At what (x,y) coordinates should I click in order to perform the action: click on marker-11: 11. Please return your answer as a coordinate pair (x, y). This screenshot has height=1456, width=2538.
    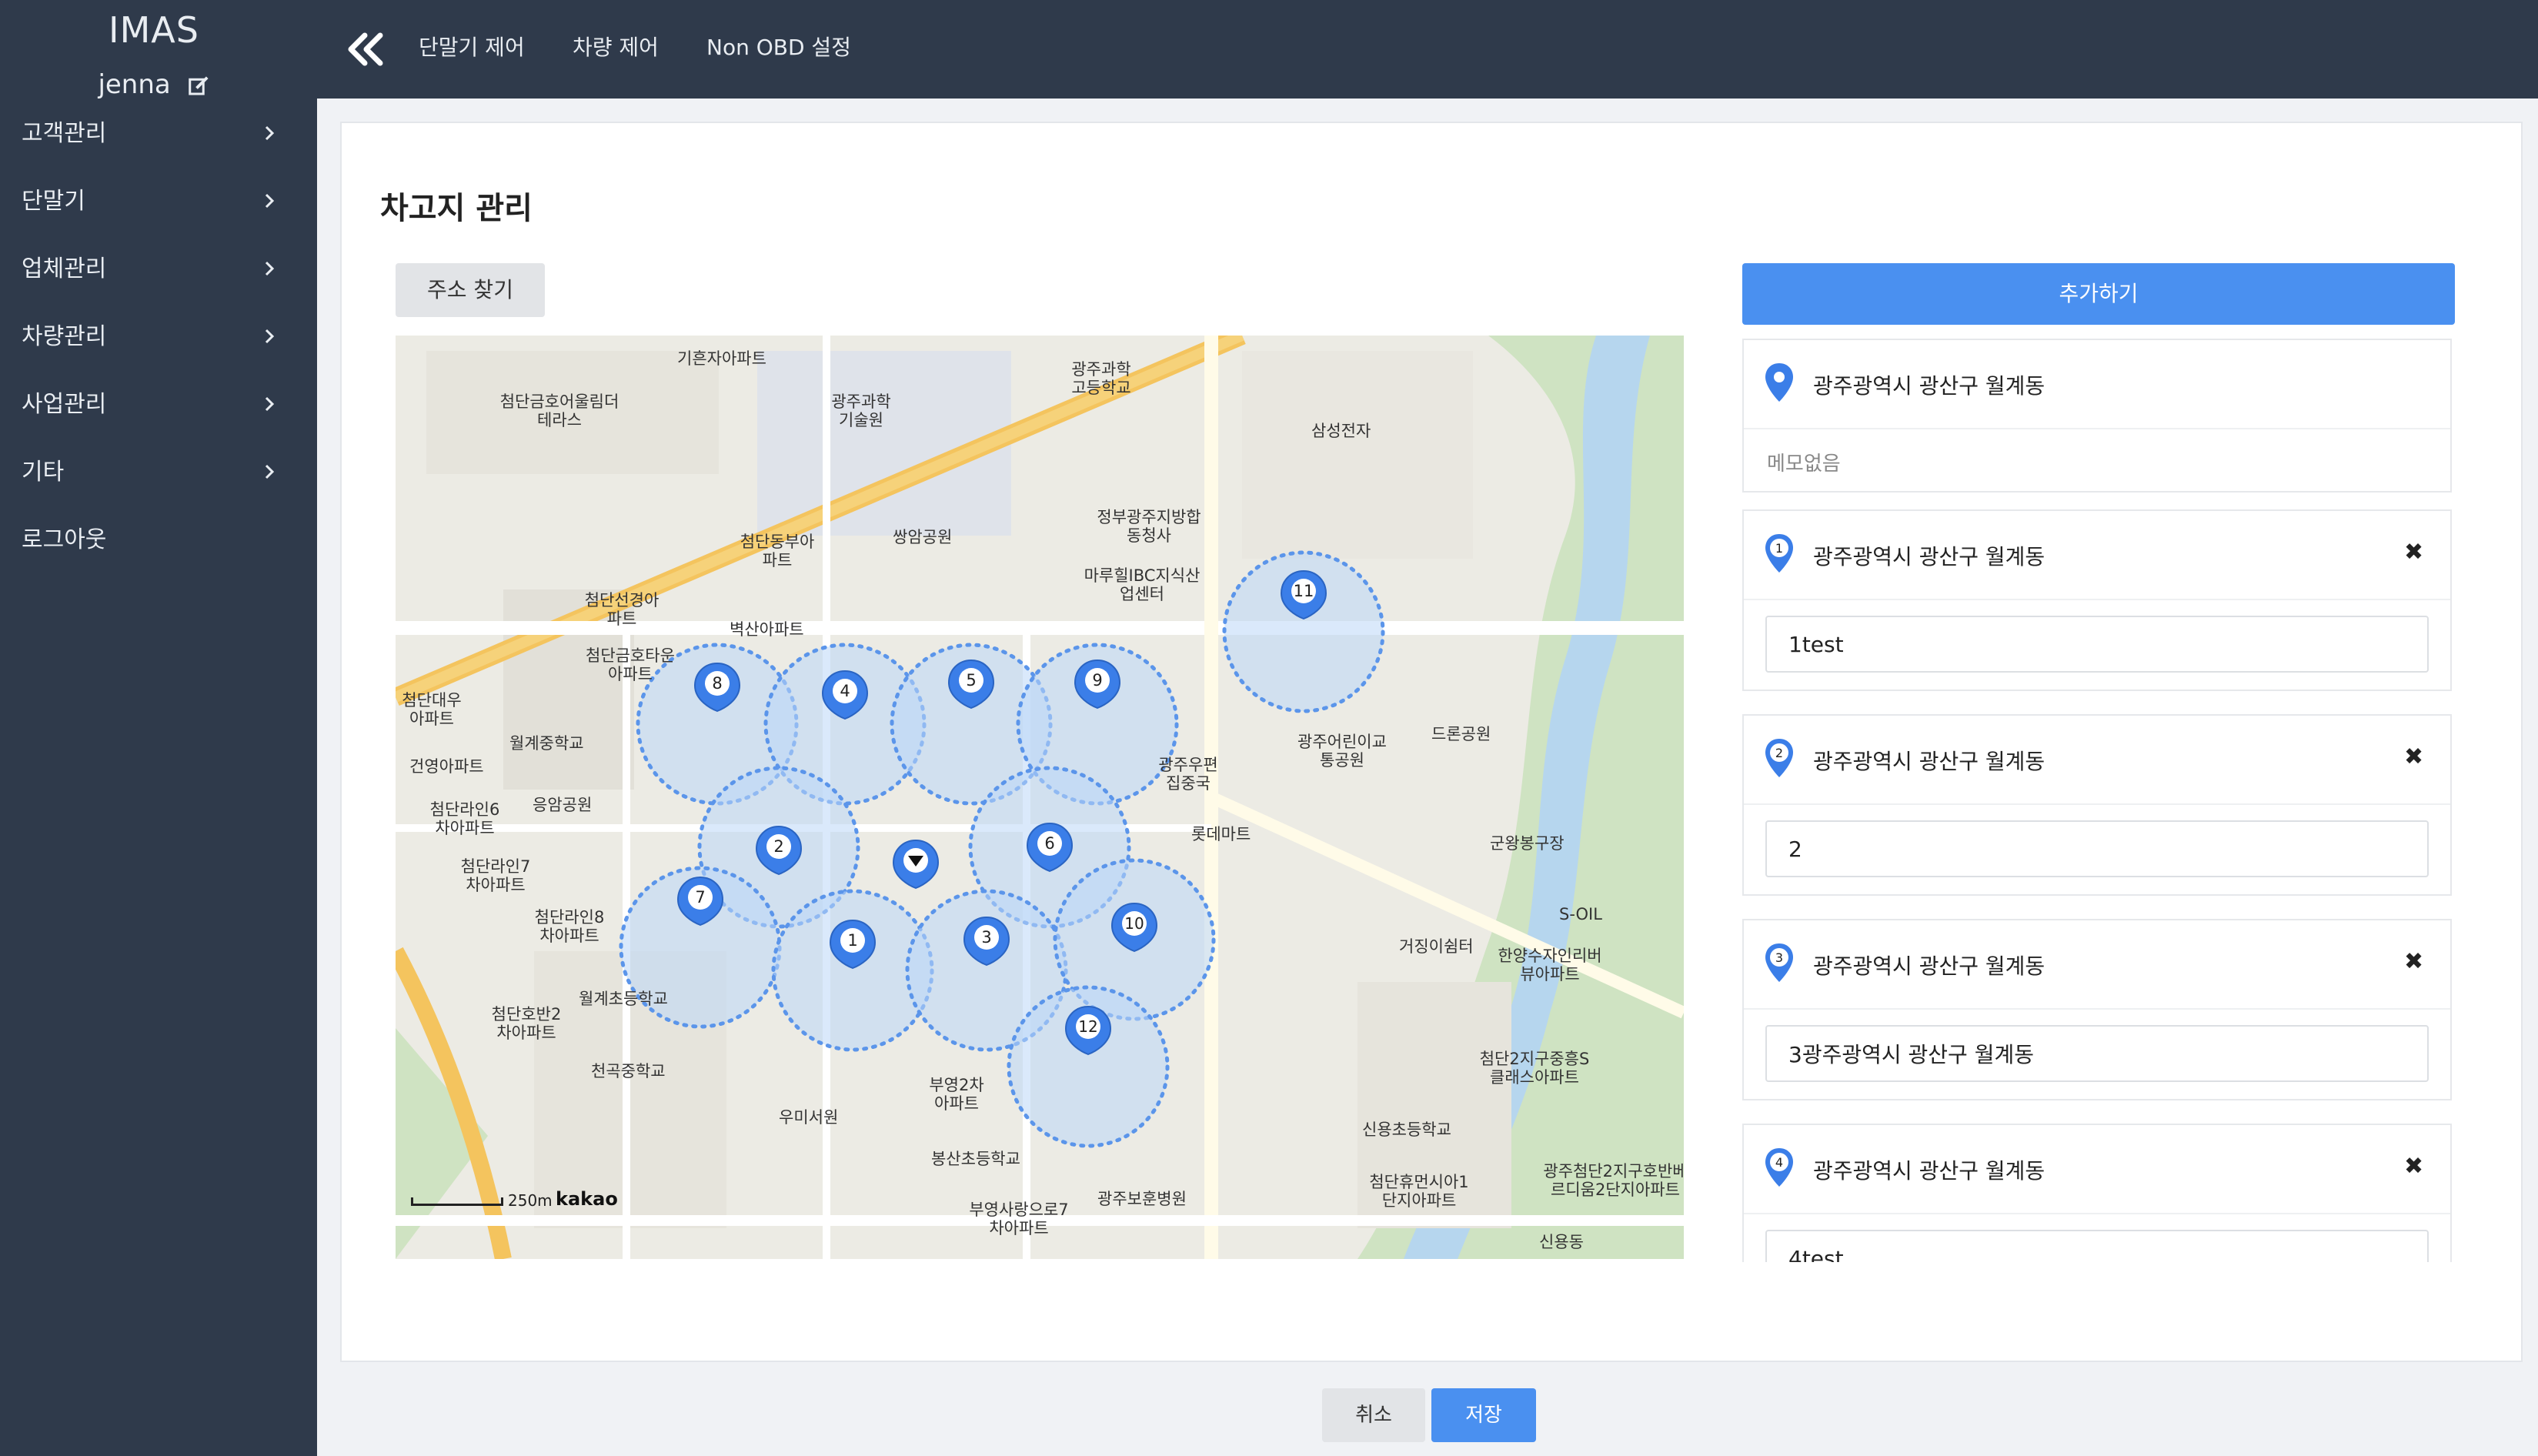
    Looking at the image, I should click on (1304, 594).